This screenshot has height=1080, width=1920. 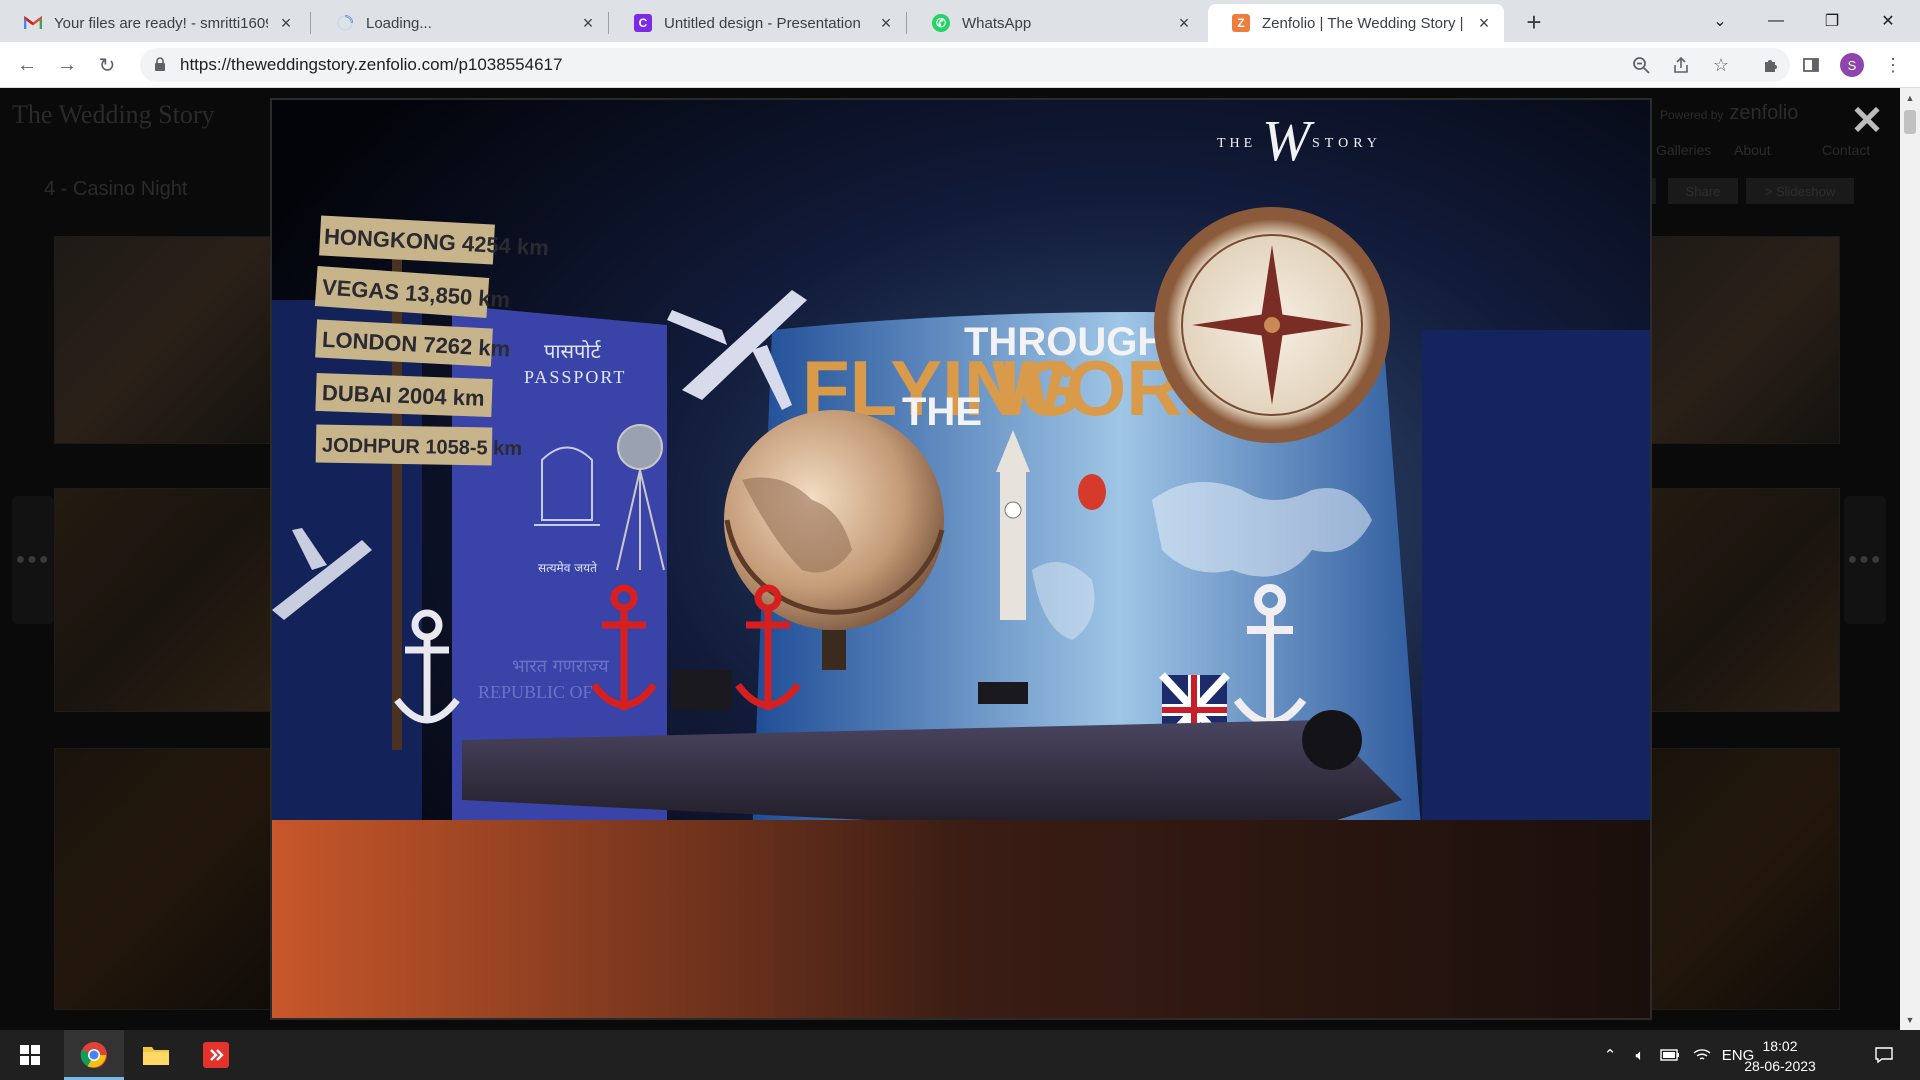 What do you see at coordinates (1364, 23) in the screenshot?
I see `tab-title: Zenfolio | The Wedding Story | 4` at bounding box center [1364, 23].